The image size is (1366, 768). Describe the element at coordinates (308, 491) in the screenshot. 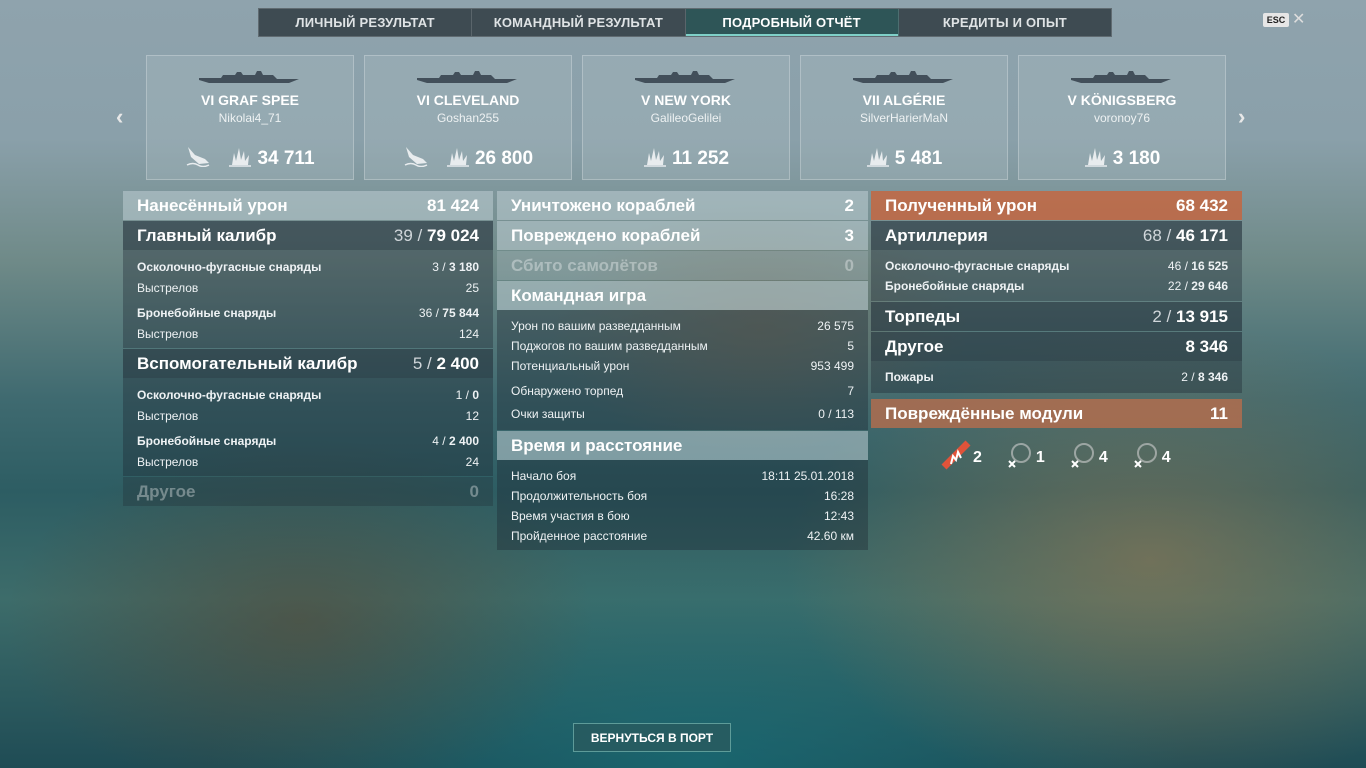

I see `dealt-other-row: Другое 0` at that location.